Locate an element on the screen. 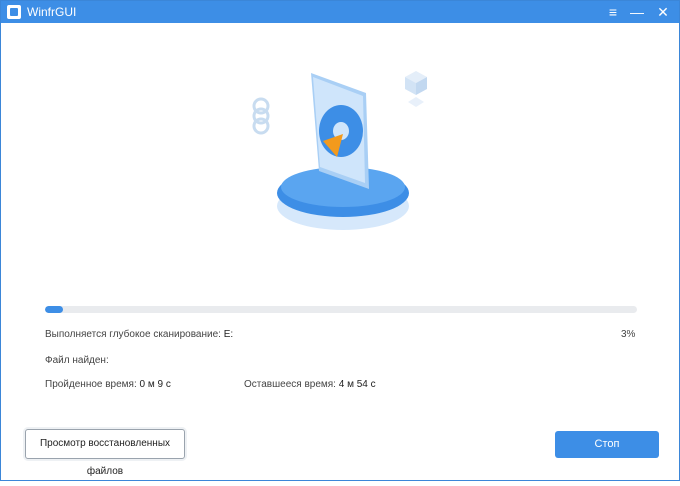  elapsed-time-value: 0 м 9 с is located at coordinates (155, 384).